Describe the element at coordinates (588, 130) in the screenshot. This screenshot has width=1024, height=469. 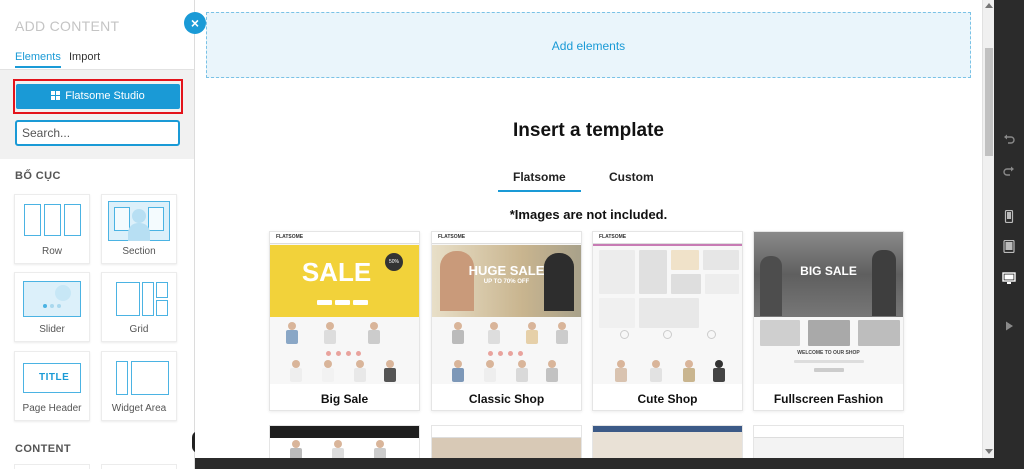
I see `insert-template-heading: Insert a template` at that location.